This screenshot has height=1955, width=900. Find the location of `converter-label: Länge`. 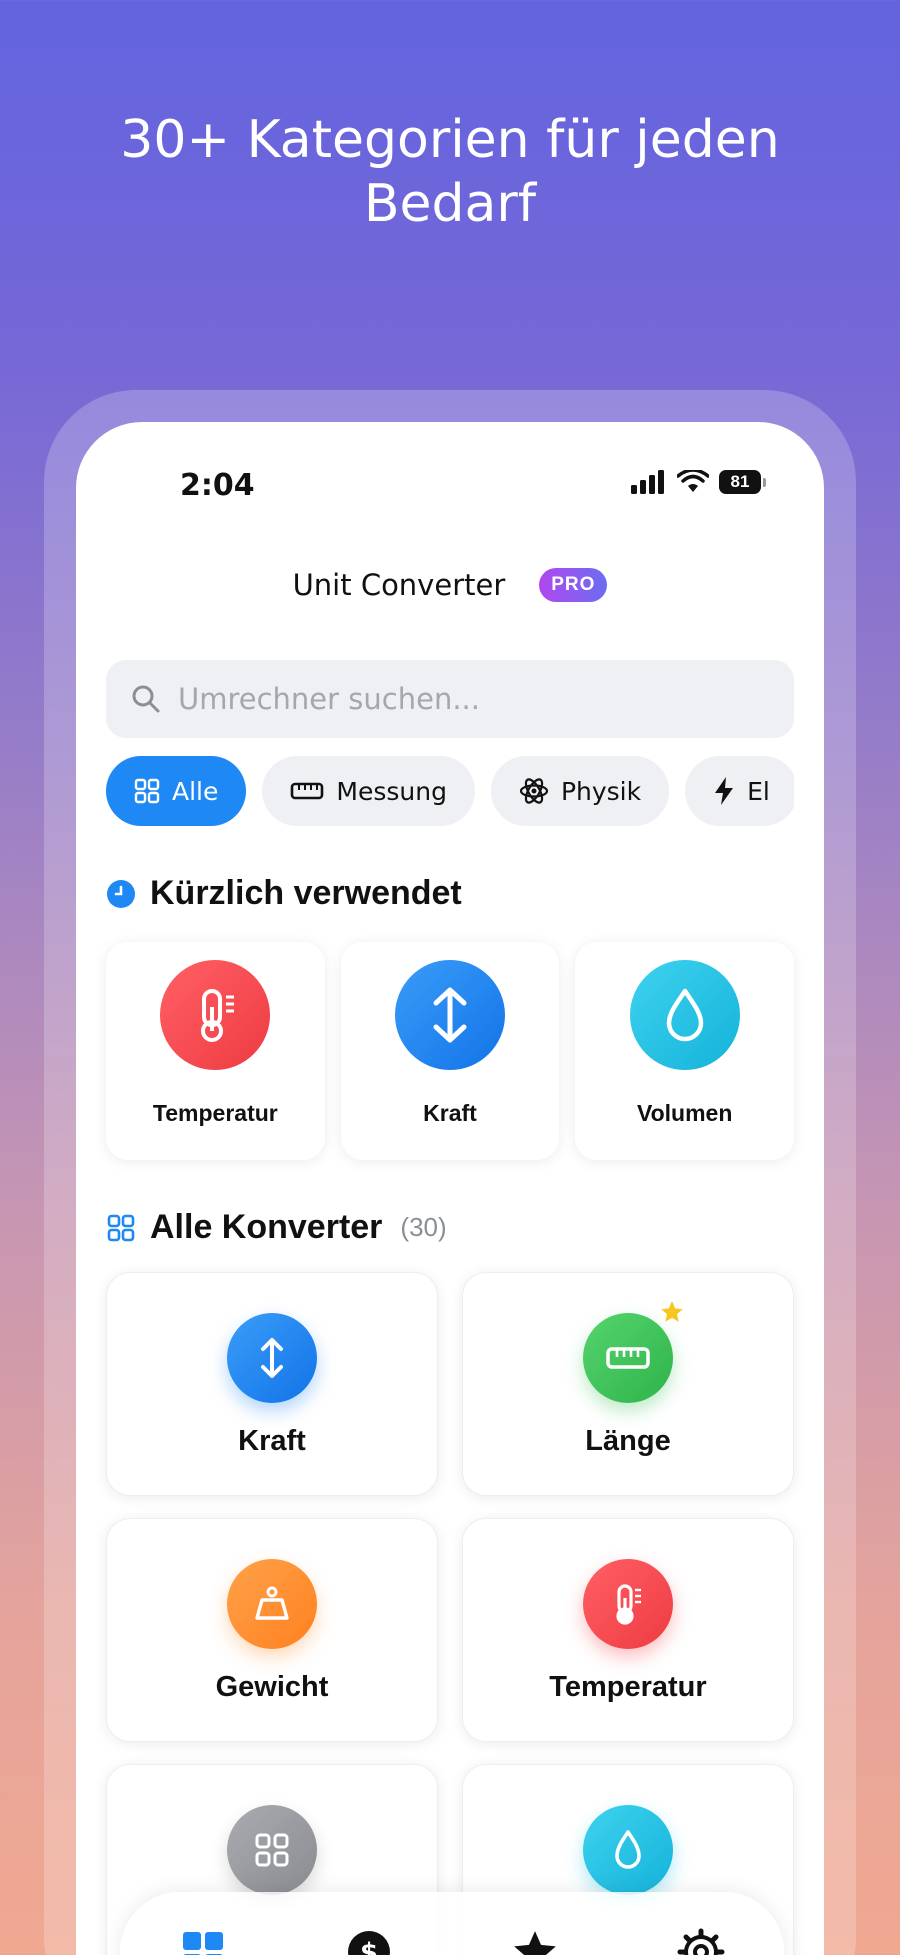

converter-label: Länge is located at coordinates (628, 1441).